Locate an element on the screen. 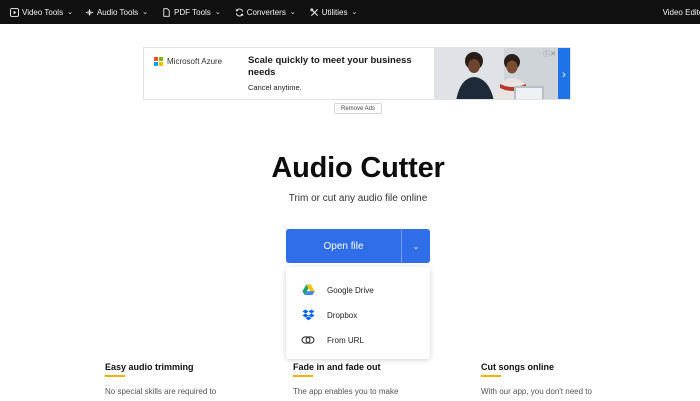 The height and width of the screenshot is (401, 700). nav-pdf-tools-label: PDF Tools is located at coordinates (192, 12).